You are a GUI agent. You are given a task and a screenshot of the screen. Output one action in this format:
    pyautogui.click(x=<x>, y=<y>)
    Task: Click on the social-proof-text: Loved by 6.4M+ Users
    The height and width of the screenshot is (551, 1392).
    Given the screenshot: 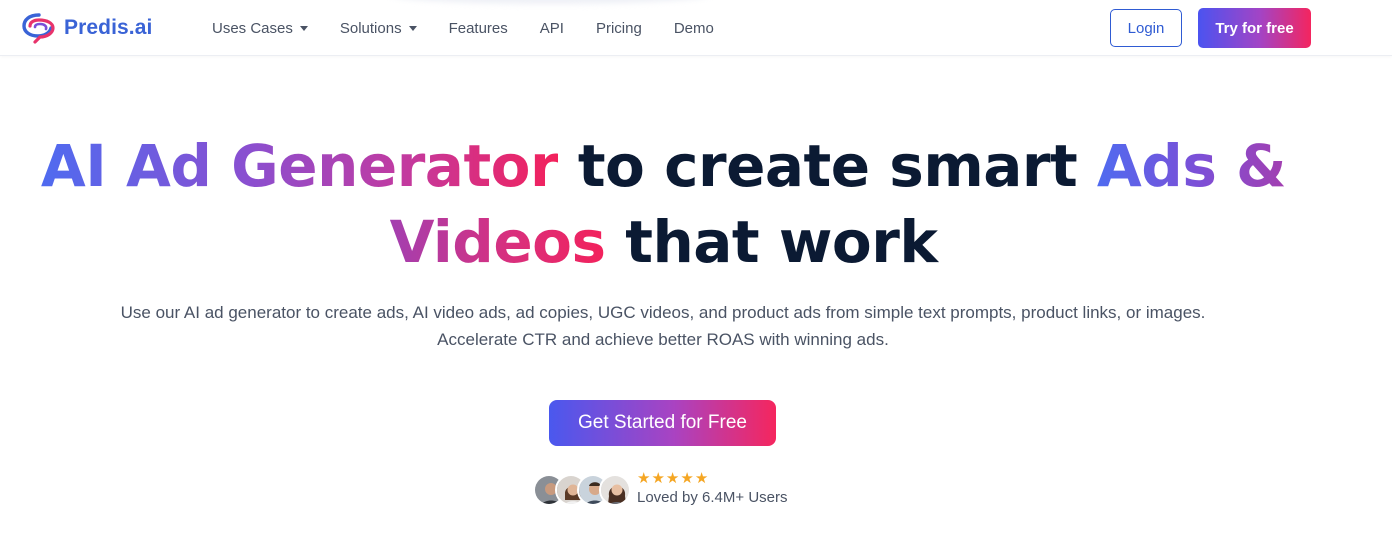 What is the action you would take?
    pyautogui.click(x=712, y=497)
    